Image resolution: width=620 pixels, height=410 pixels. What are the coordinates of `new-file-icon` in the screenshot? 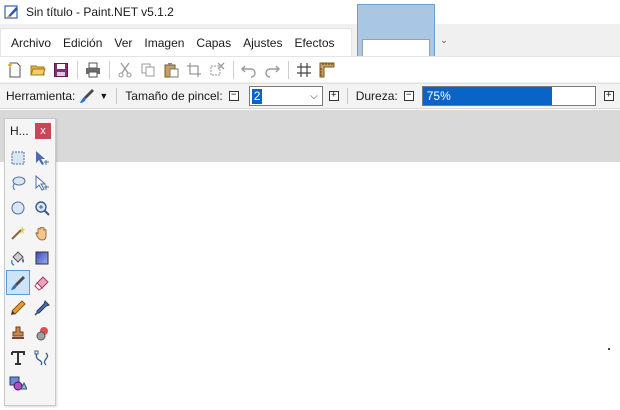 It's located at (15, 70).